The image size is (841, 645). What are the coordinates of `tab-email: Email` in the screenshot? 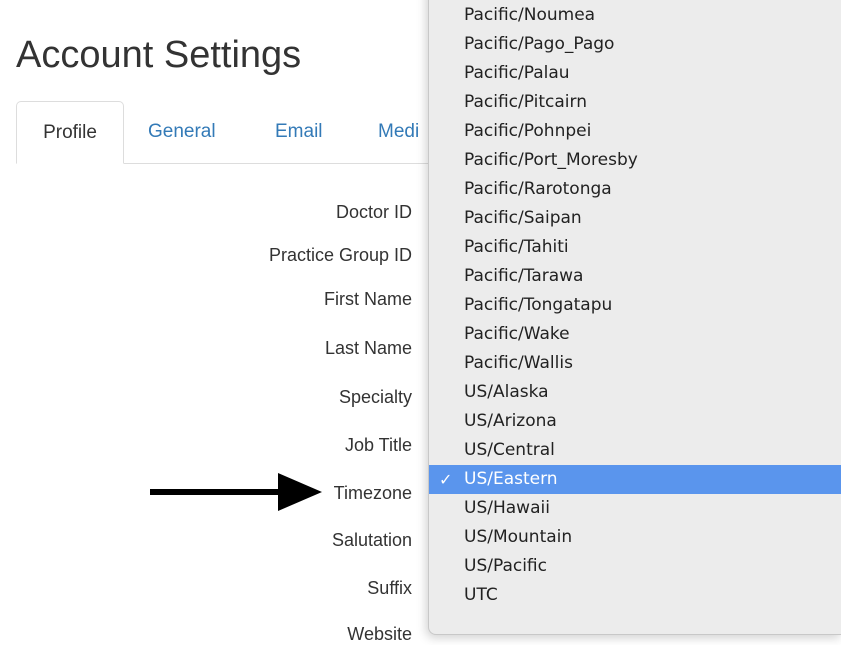 It's located at (299, 132).